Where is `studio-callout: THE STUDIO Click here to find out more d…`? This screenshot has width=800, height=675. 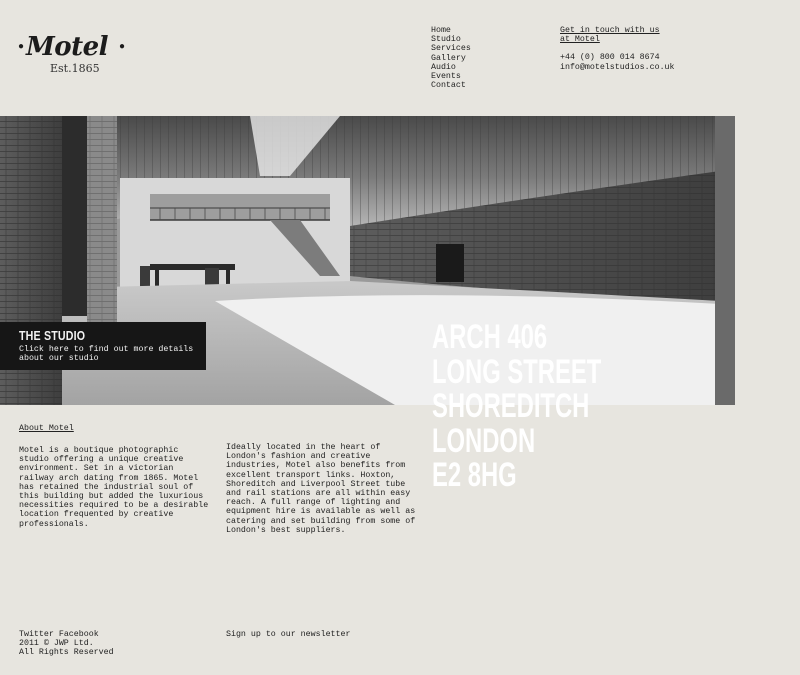 studio-callout: THE STUDIO Click here to find out more d… is located at coordinates (103, 346).